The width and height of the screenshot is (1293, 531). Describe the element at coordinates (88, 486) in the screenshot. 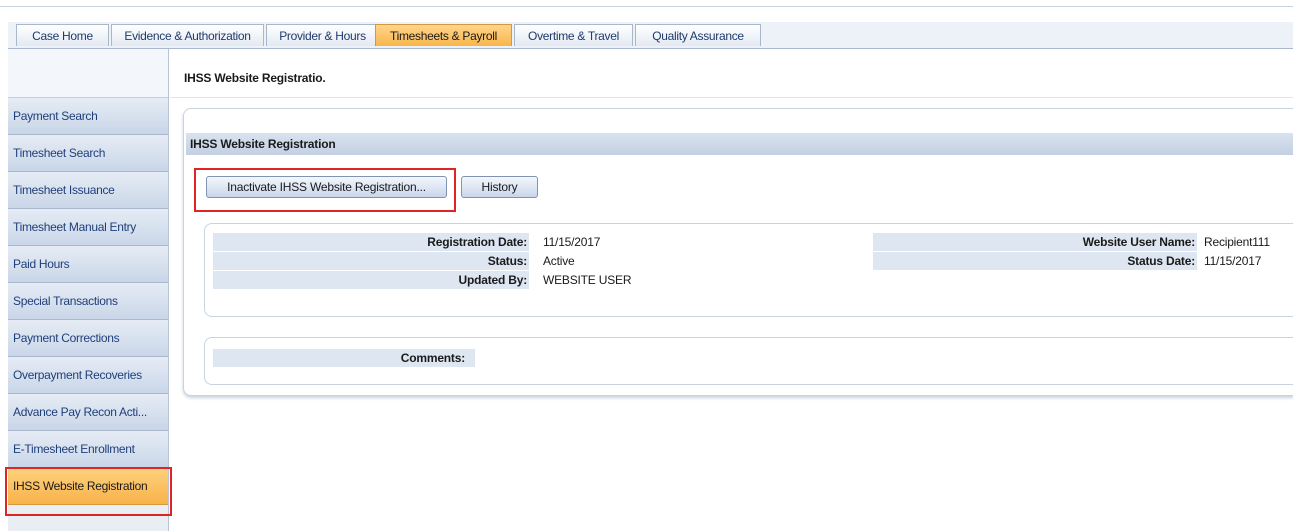

I see `sidebar-item-ihss-website-registration: IHSS Website Registration` at that location.